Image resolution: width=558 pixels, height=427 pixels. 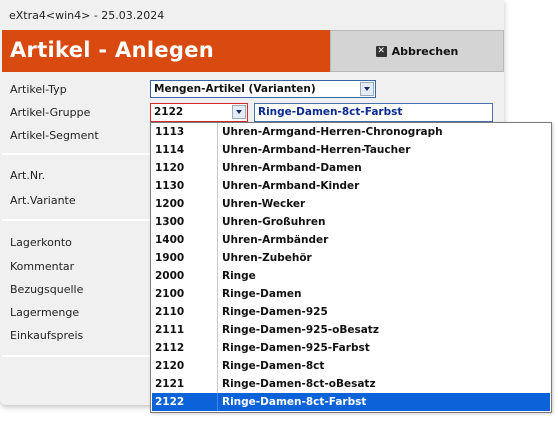 What do you see at coordinates (351, 222) in the screenshot?
I see `dropdown-option: 1300 Uhren-Großuhren` at bounding box center [351, 222].